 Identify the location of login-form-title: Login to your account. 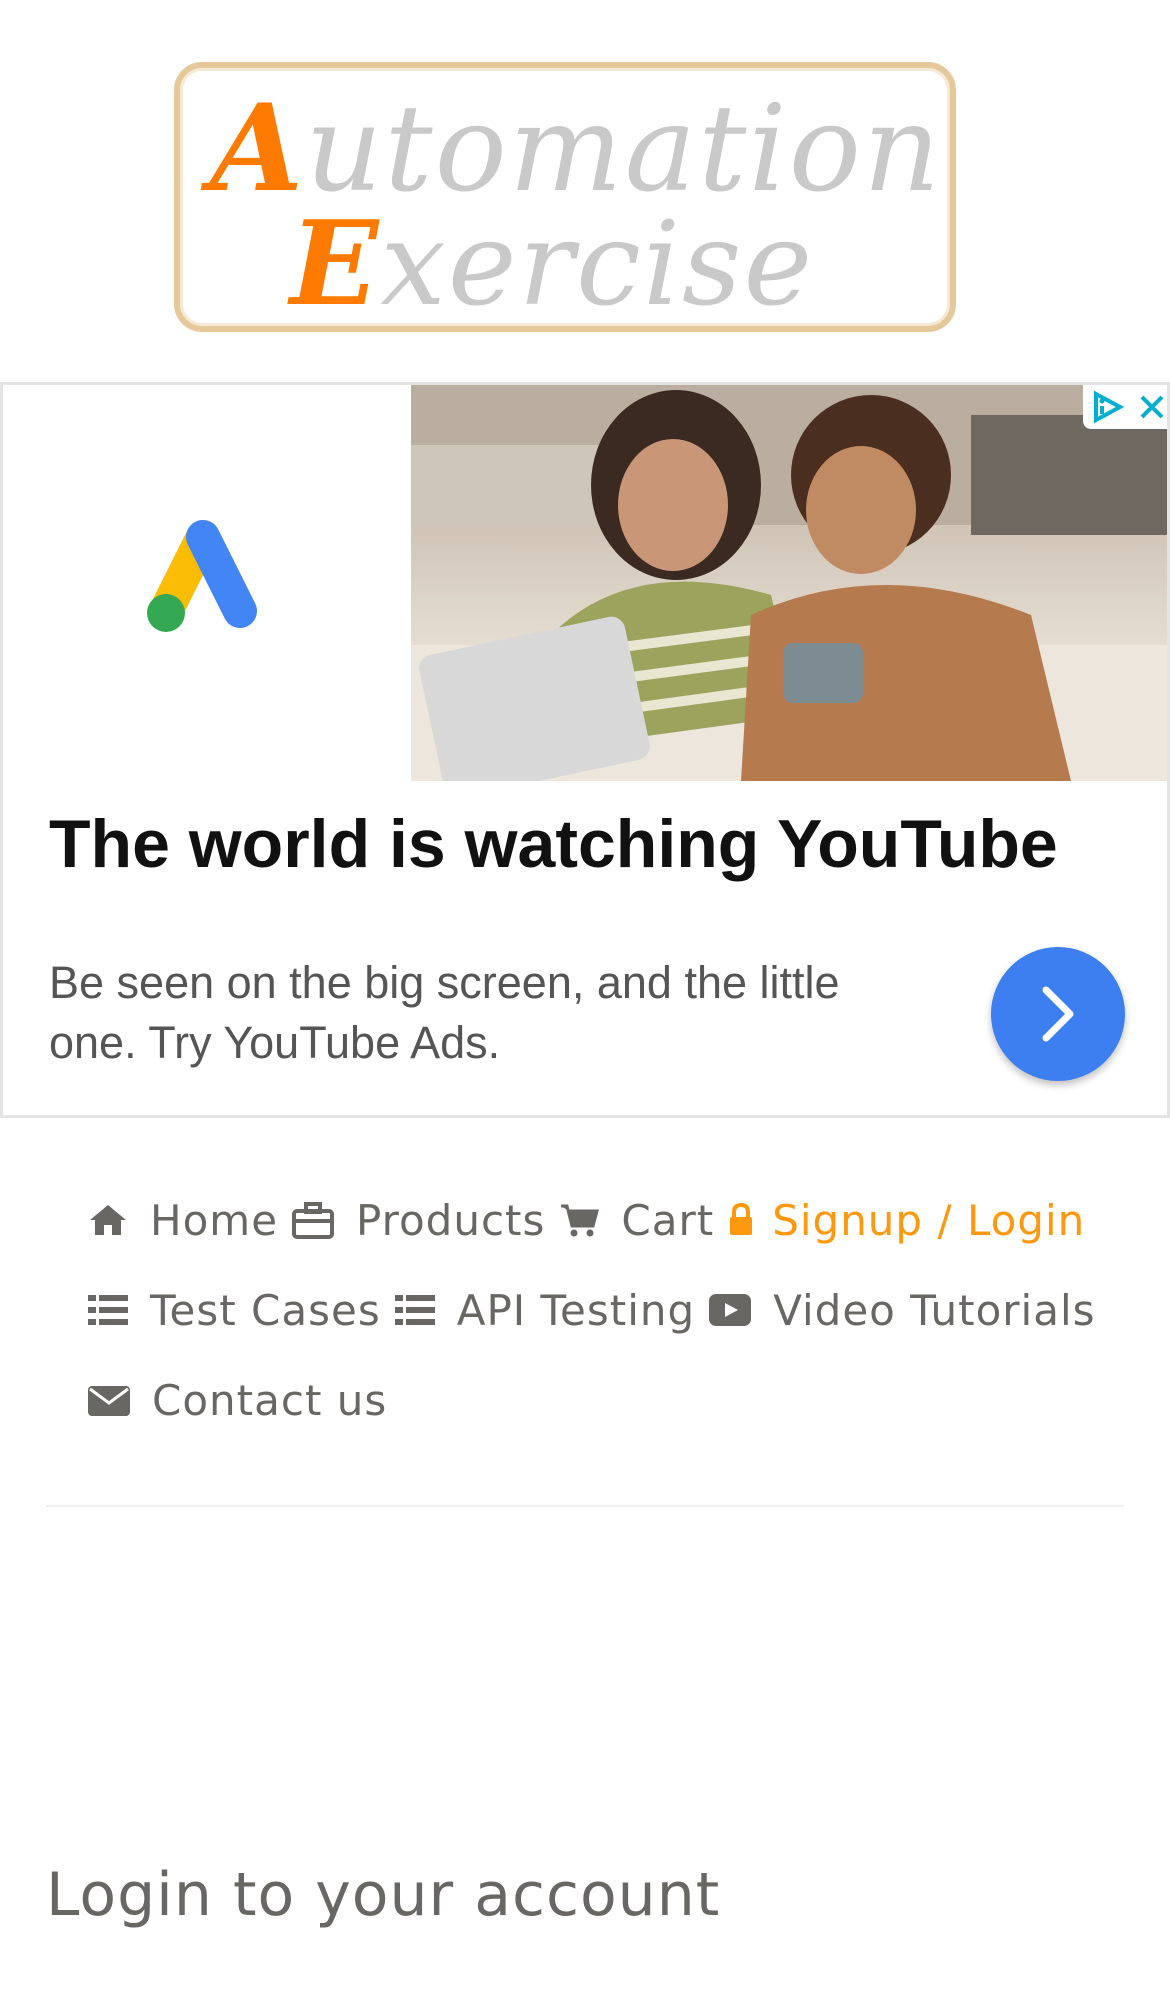
(383, 1895).